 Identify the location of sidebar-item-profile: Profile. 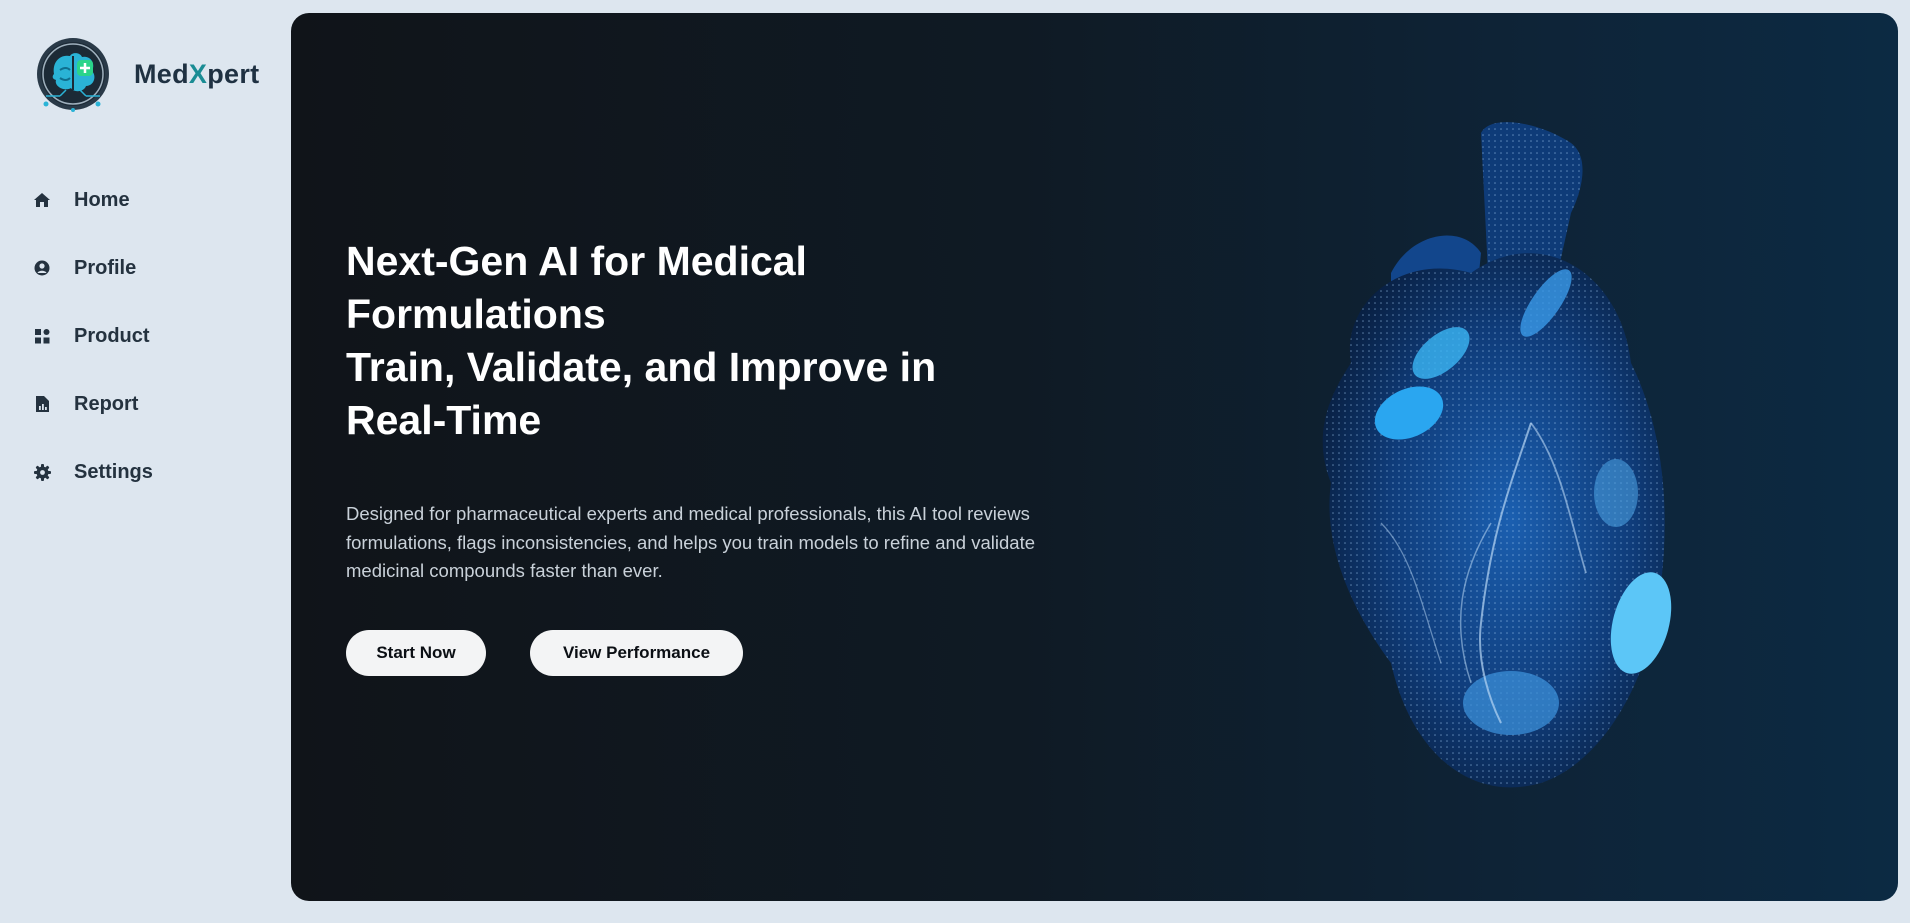
(145, 268).